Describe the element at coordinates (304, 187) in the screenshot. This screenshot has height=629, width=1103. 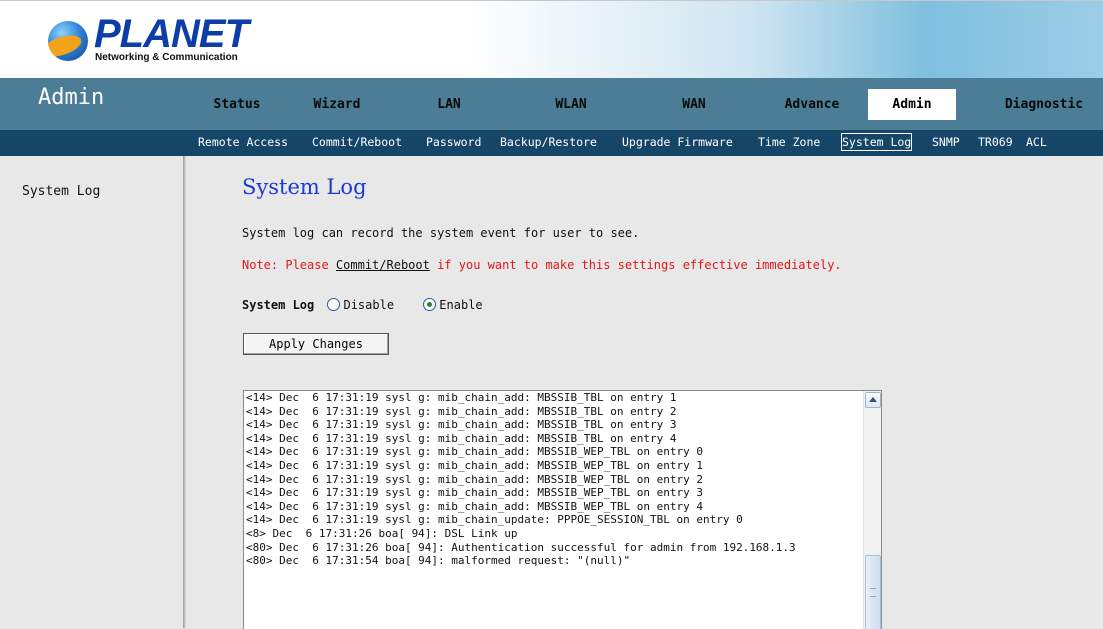
I see `page-title: System Log` at that location.